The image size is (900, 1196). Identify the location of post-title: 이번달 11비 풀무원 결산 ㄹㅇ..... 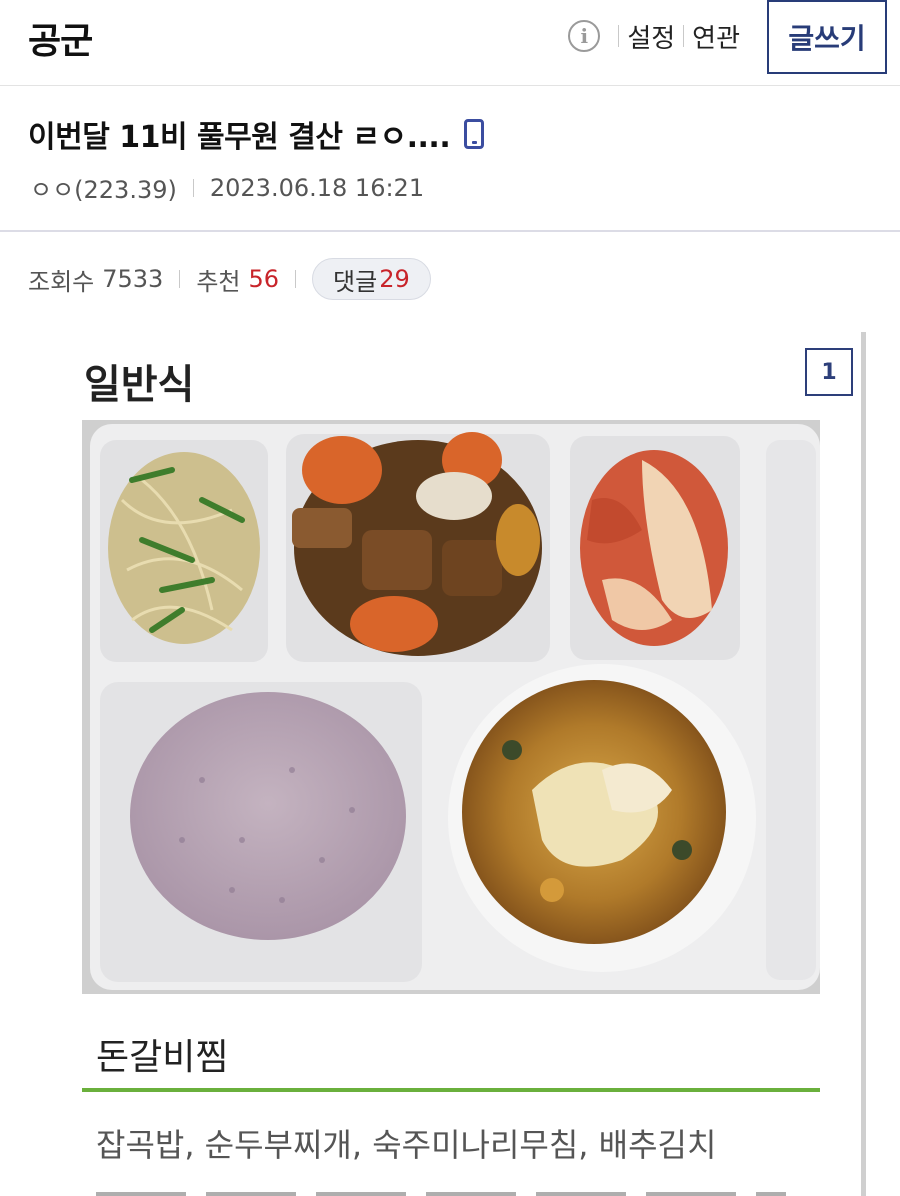
(256, 134).